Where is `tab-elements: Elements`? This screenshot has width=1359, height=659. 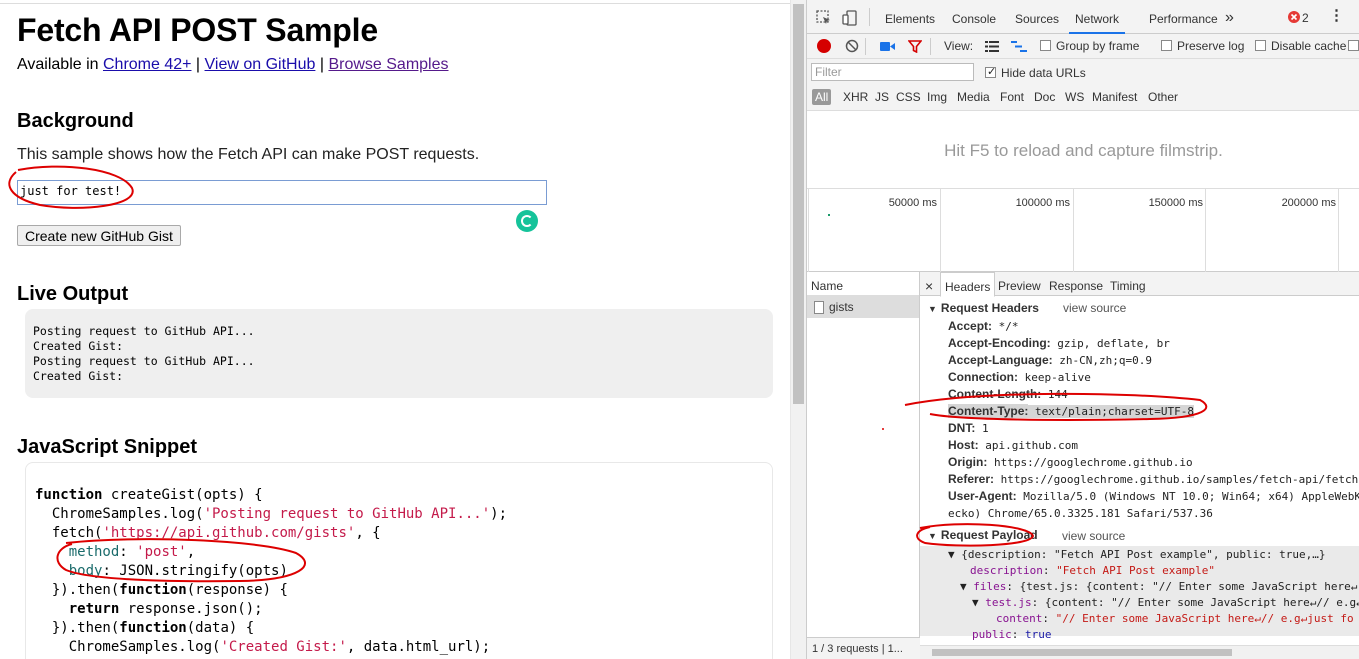
tab-elements: Elements is located at coordinates (910, 17).